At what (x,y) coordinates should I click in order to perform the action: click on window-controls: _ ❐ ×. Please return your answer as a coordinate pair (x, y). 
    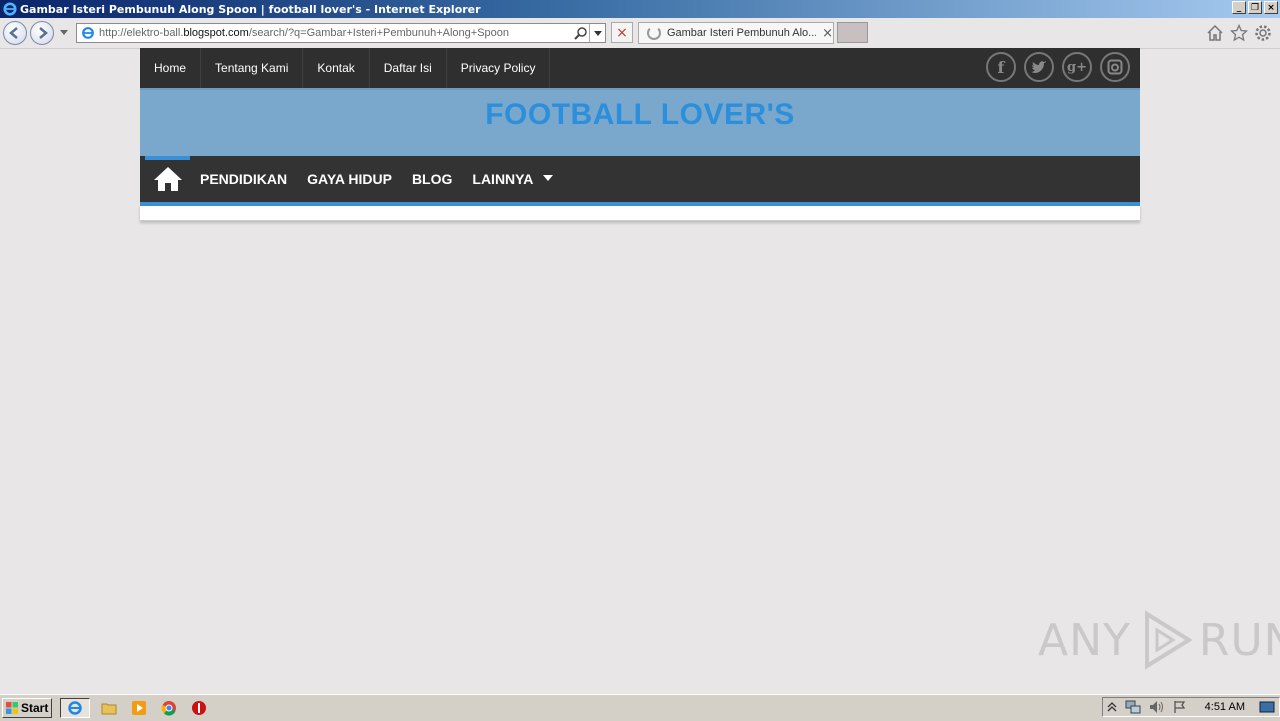
    Looking at the image, I should click on (1255, 7).